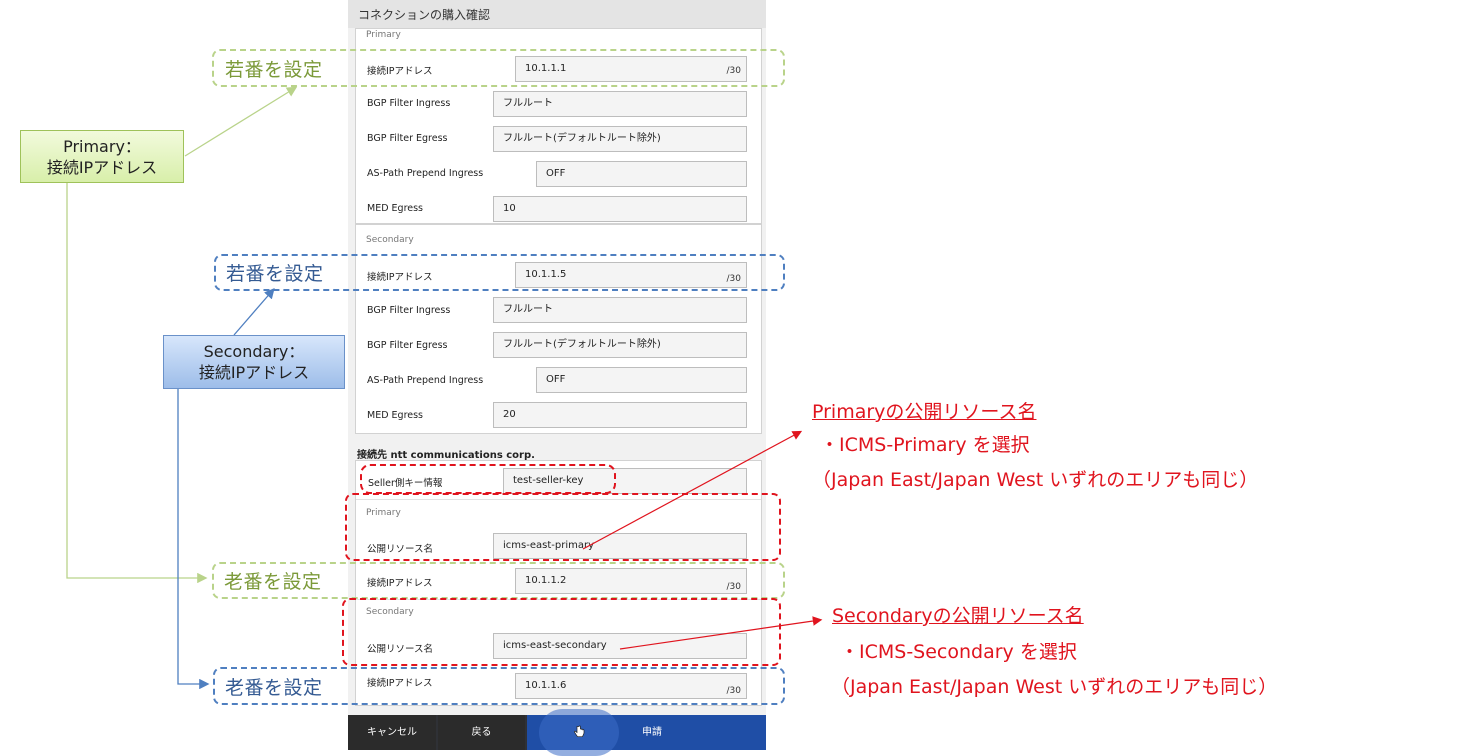  What do you see at coordinates (254, 362) in the screenshot?
I see `callout-secondary-ip: Secondary： 接続IPアドレス` at bounding box center [254, 362].